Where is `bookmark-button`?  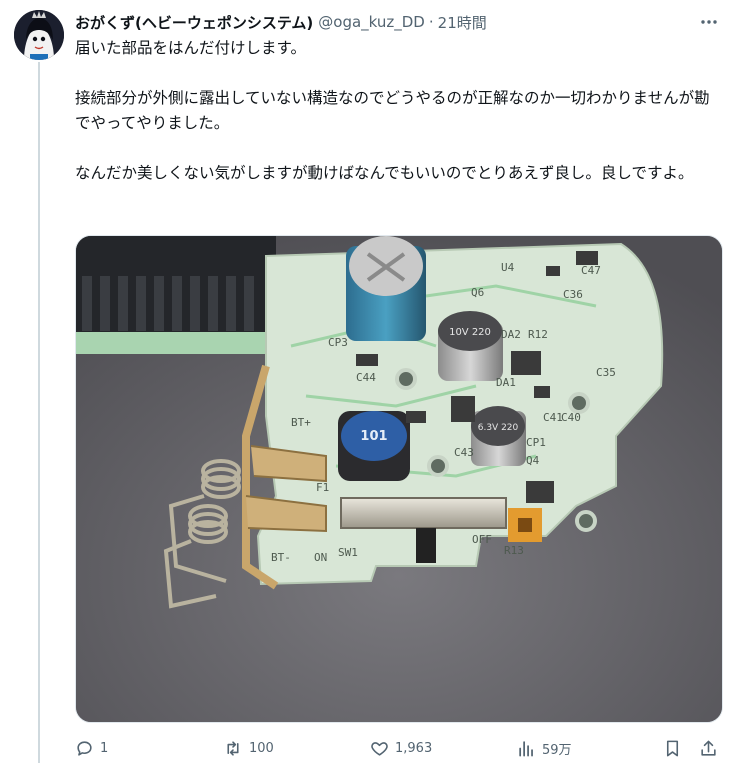 bookmark-button is located at coordinates (672, 748).